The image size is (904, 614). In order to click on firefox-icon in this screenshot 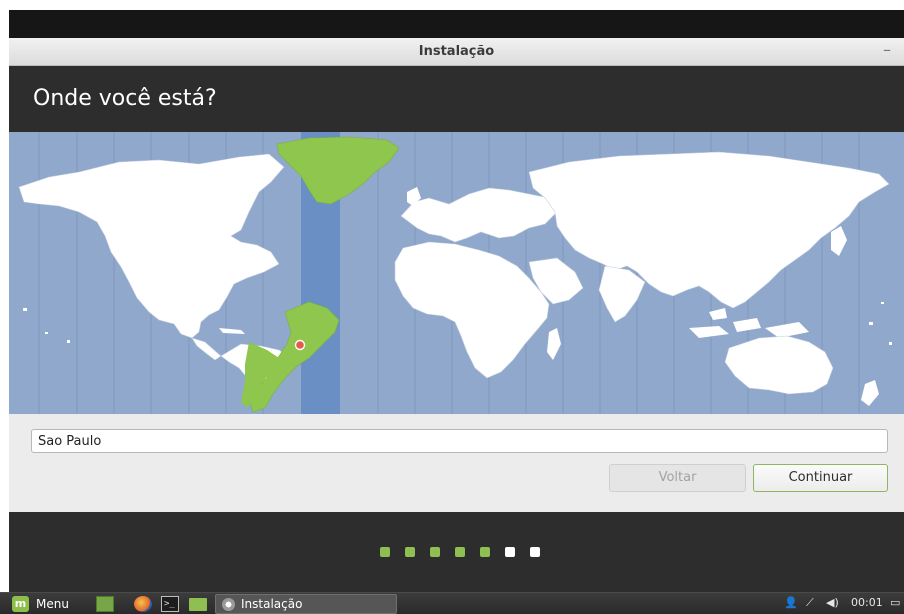, I will do `click(143, 604)`.